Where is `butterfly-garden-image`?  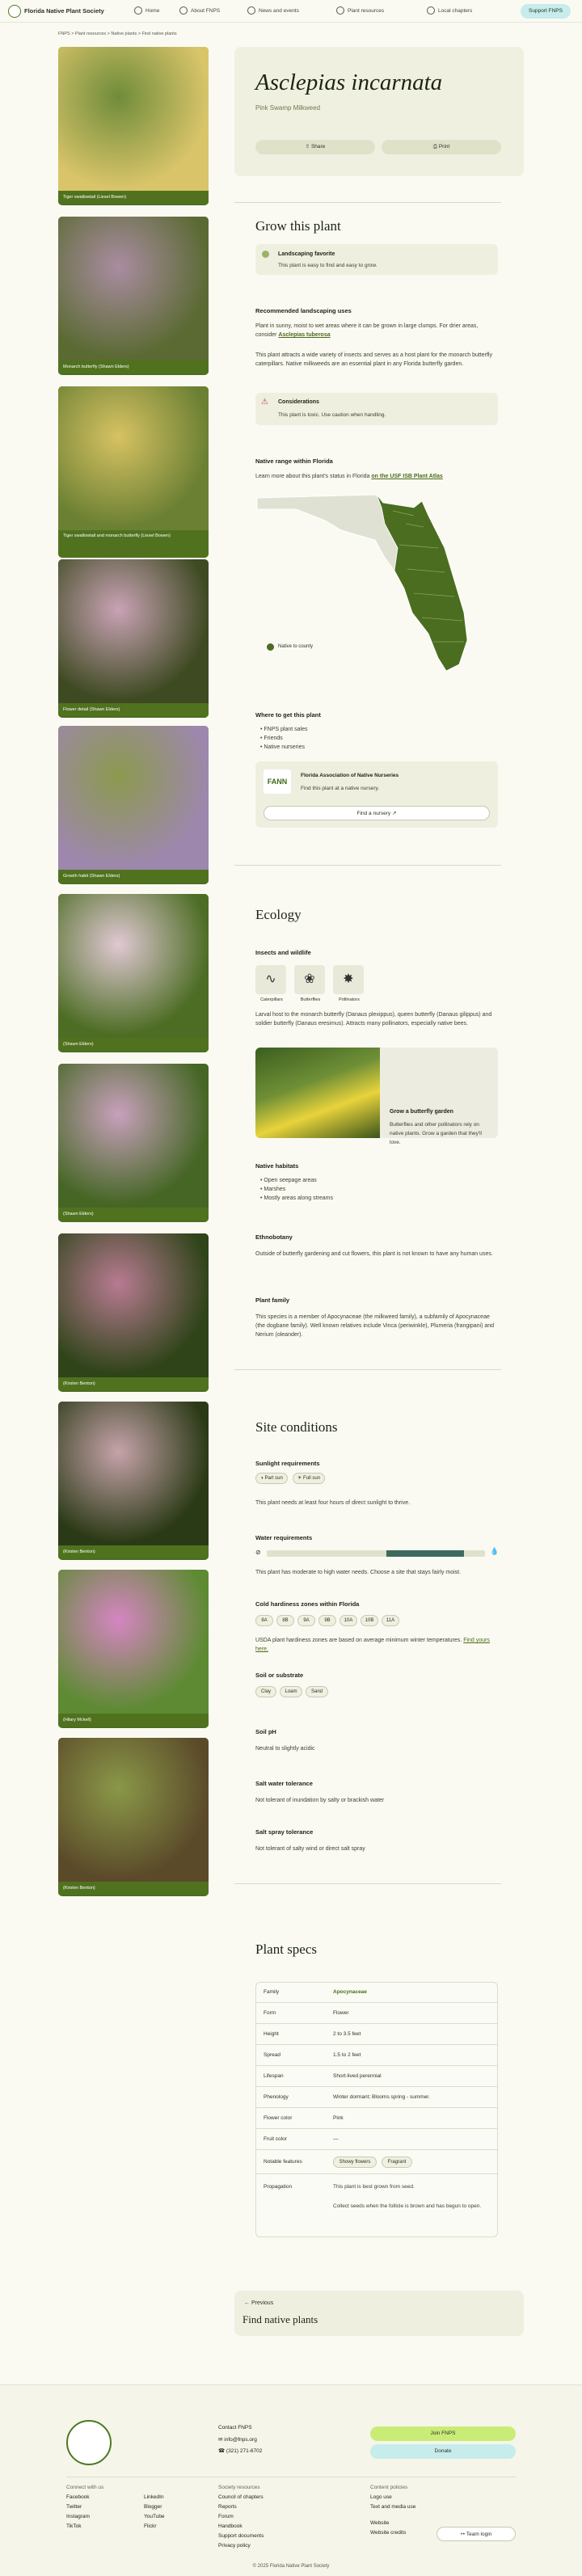 butterfly-garden-image is located at coordinates (318, 1093).